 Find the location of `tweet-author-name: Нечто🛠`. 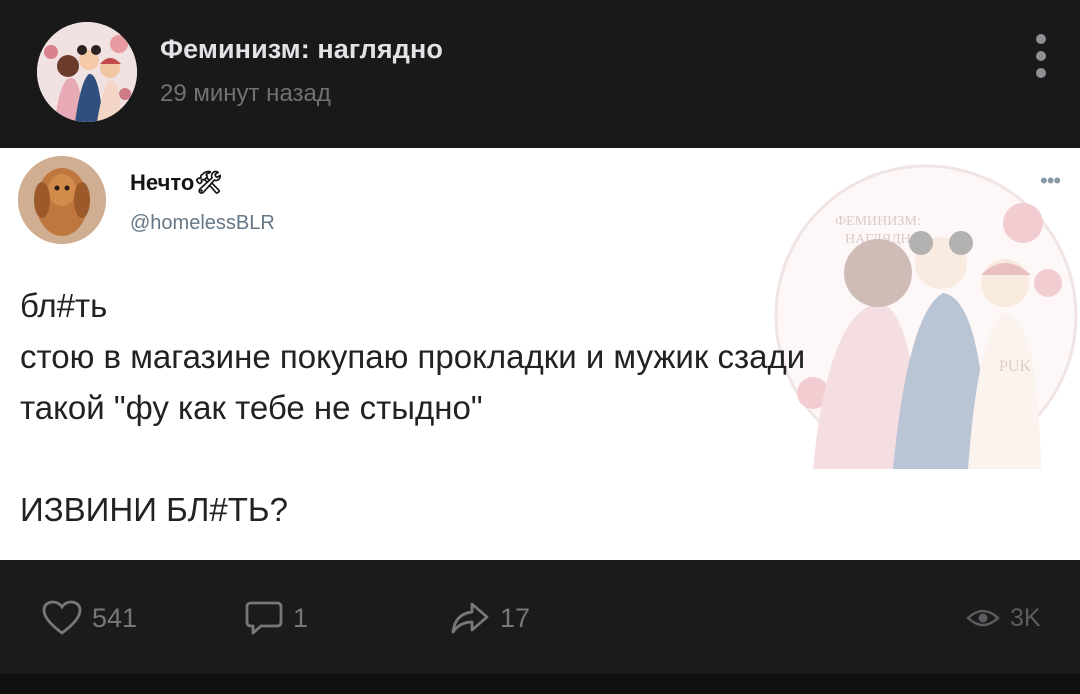

tweet-author-name: Нечто🛠 is located at coordinates (176, 183).